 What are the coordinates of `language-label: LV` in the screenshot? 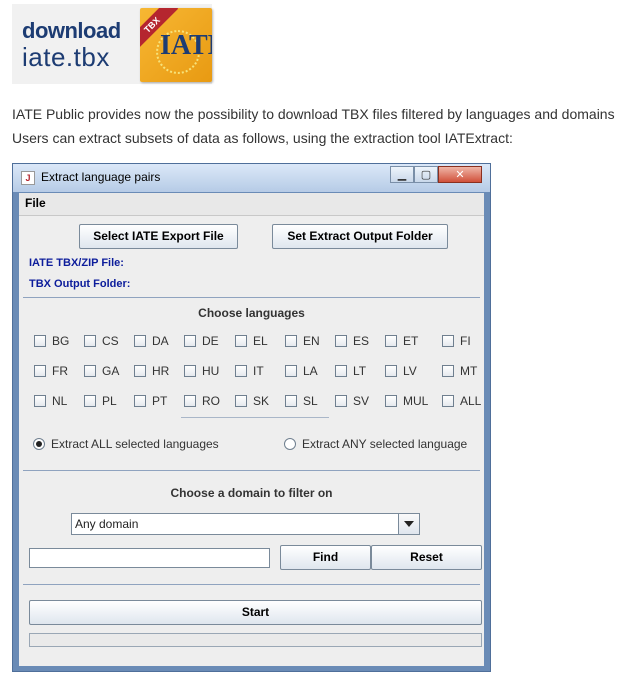 It's located at (410, 371).